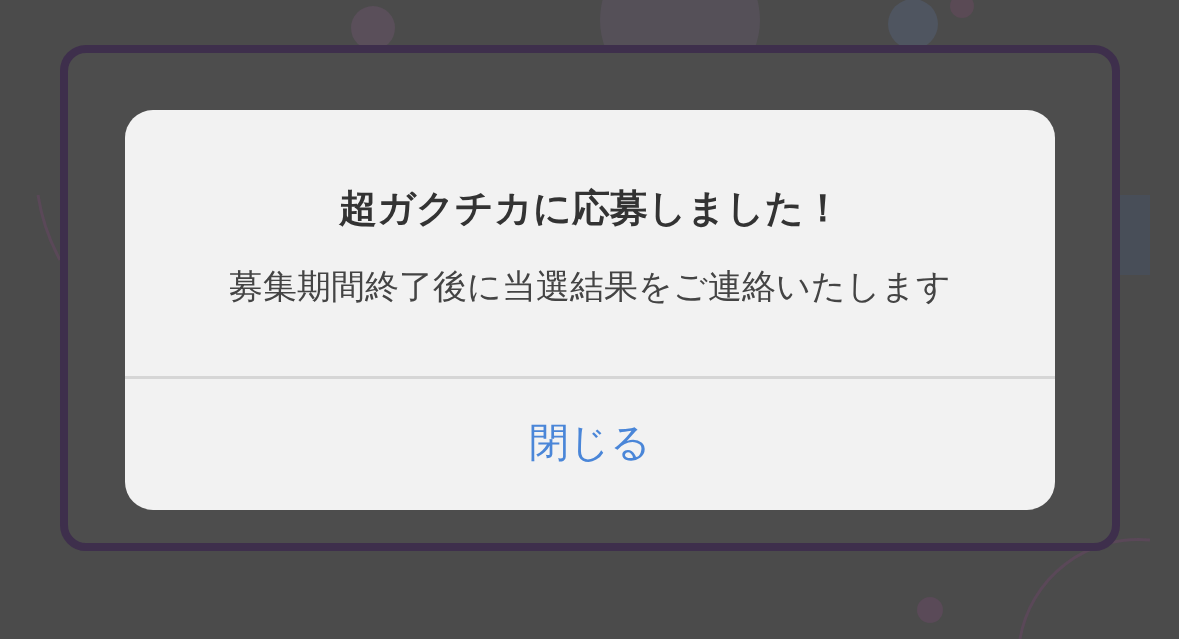 The width and height of the screenshot is (1179, 639). I want to click on dialog-message: 募集期間終了後に当選結果をご連絡いたします, so click(590, 286).